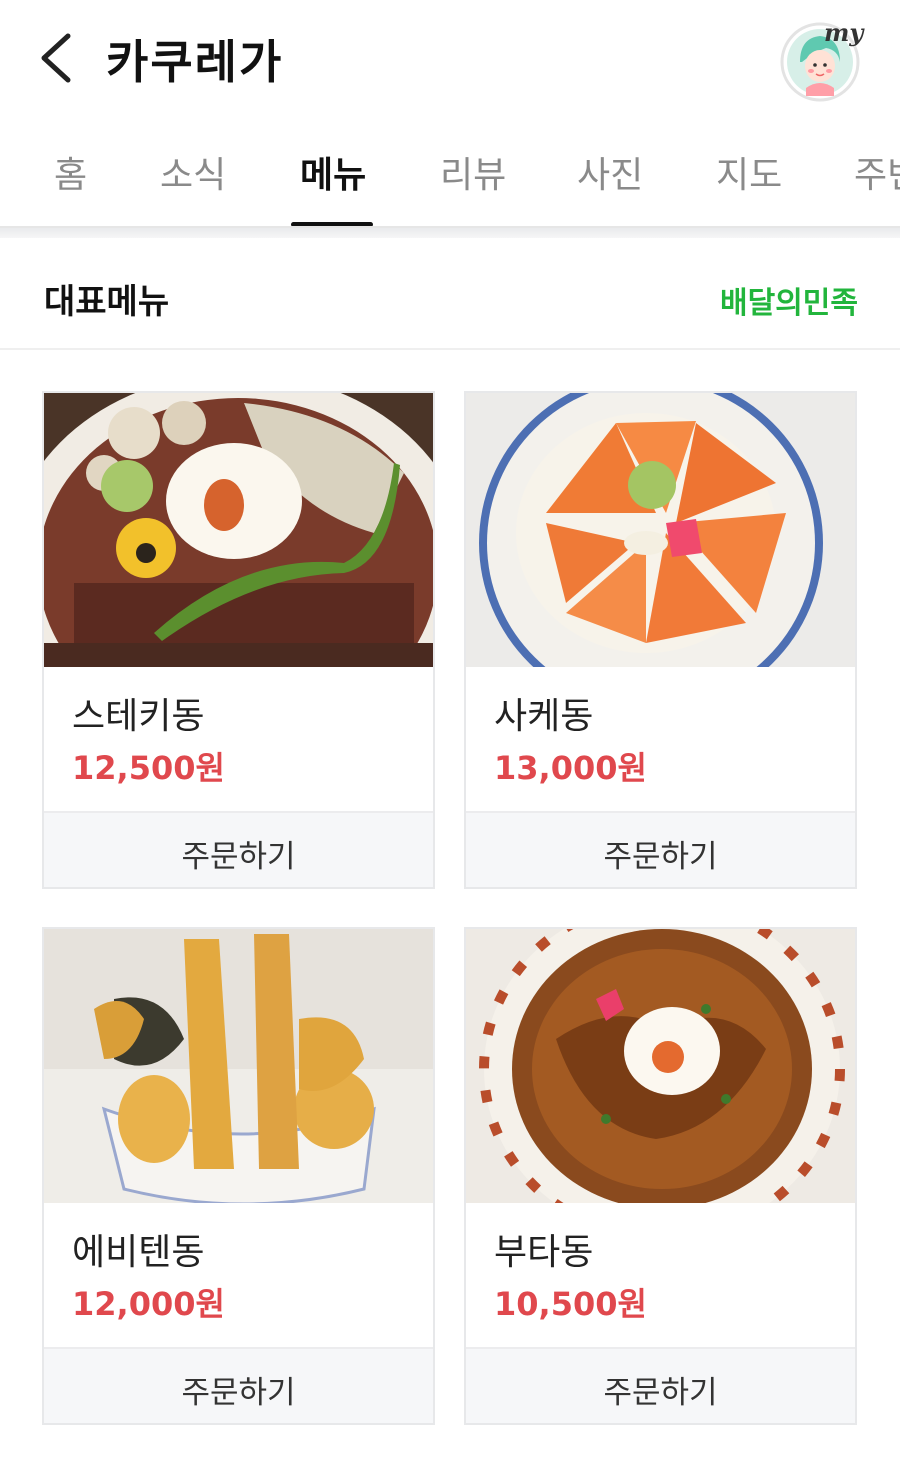  What do you see at coordinates (660, 1066) in the screenshot?
I see `menu-photo-buta-don` at bounding box center [660, 1066].